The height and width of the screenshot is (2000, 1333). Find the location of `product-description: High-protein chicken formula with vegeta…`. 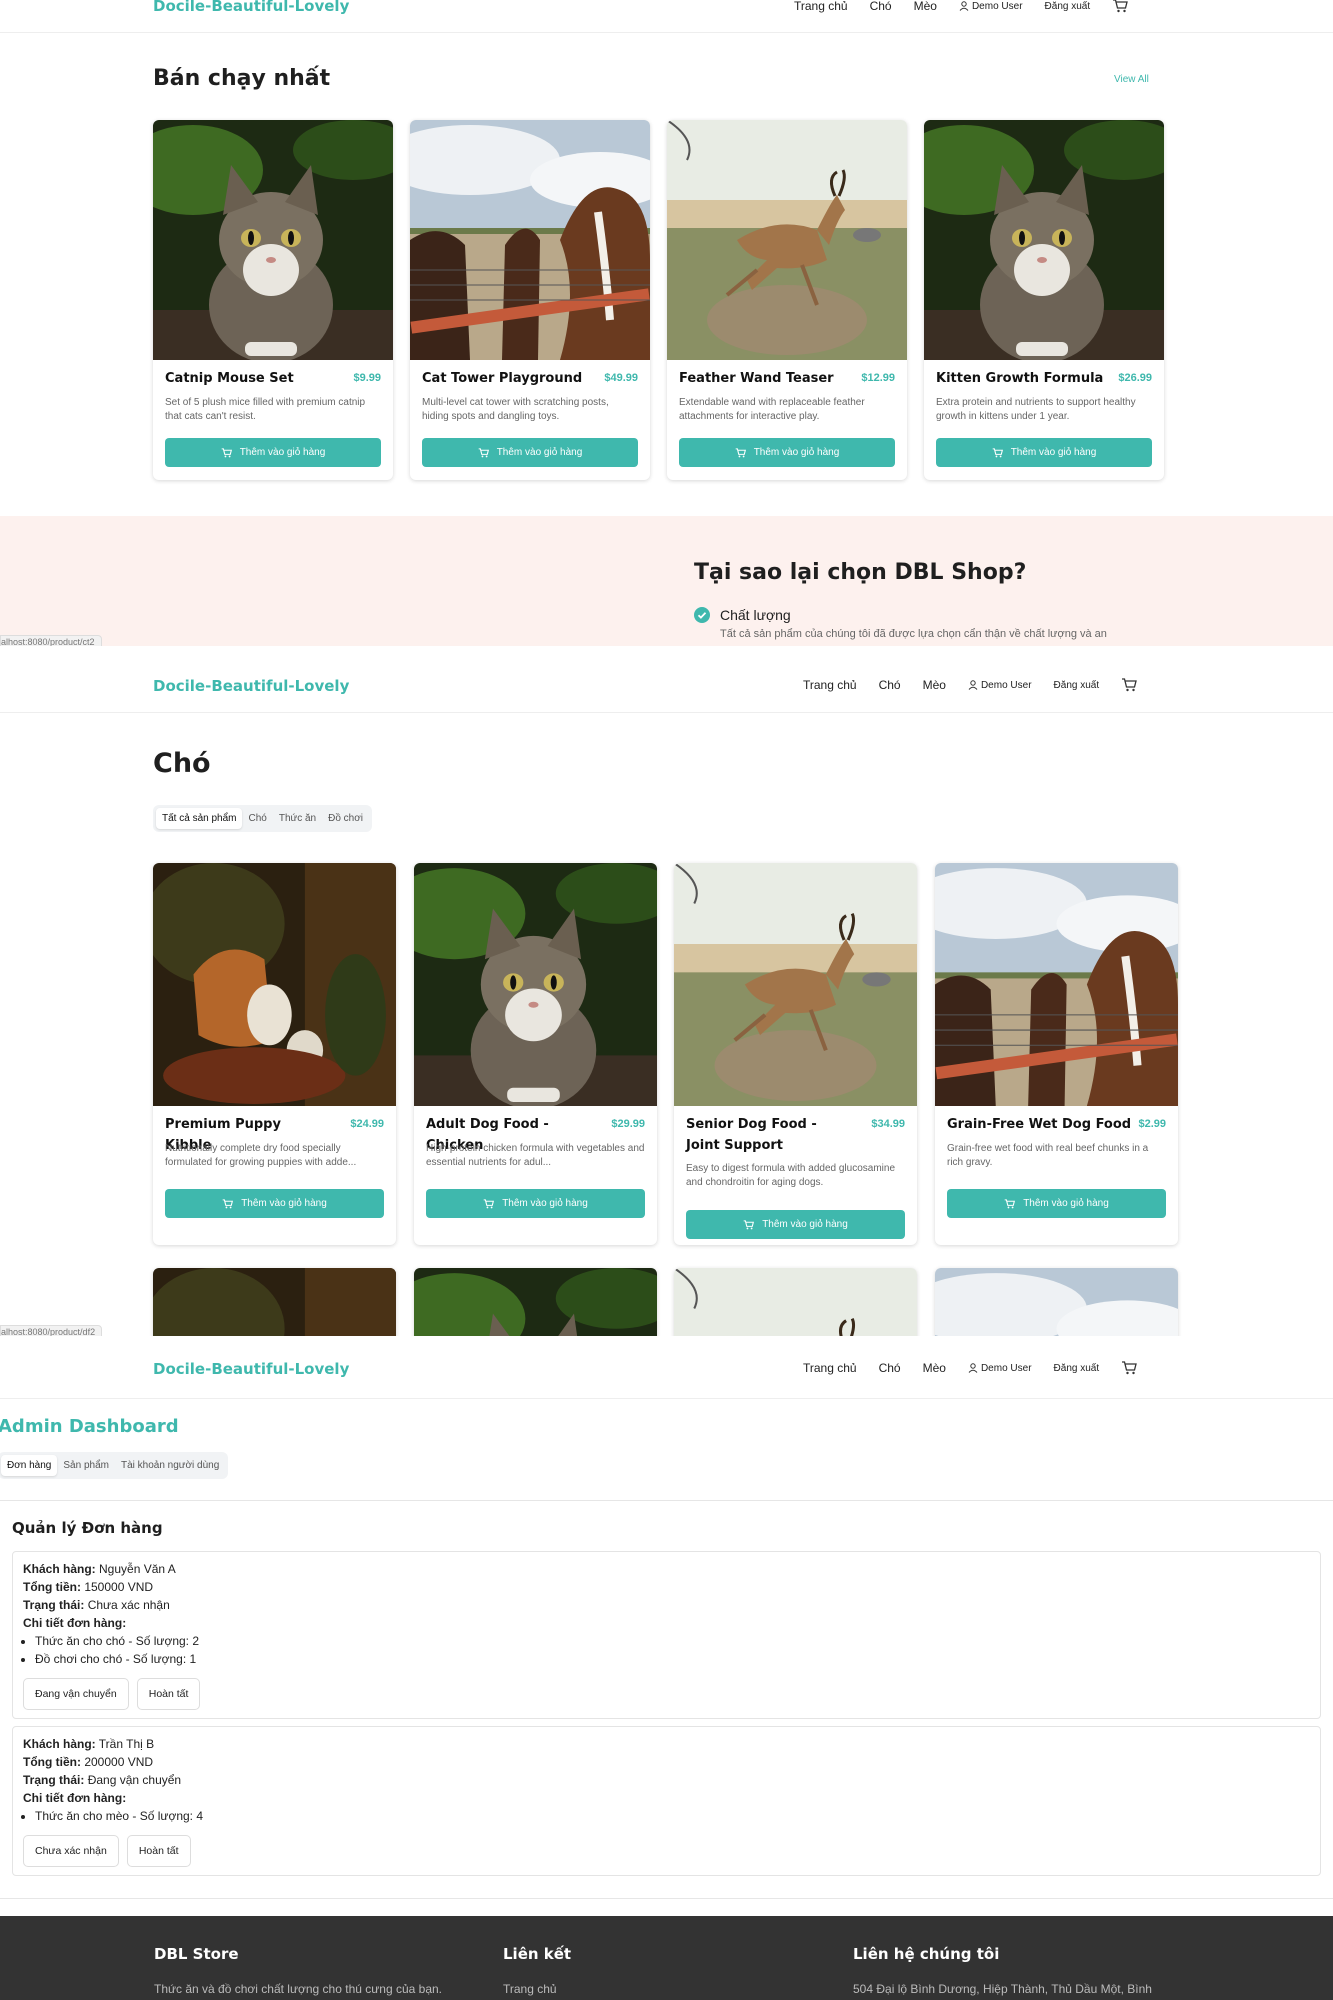

product-description: High-protein chicken formula with vegeta… is located at coordinates (535, 1155).